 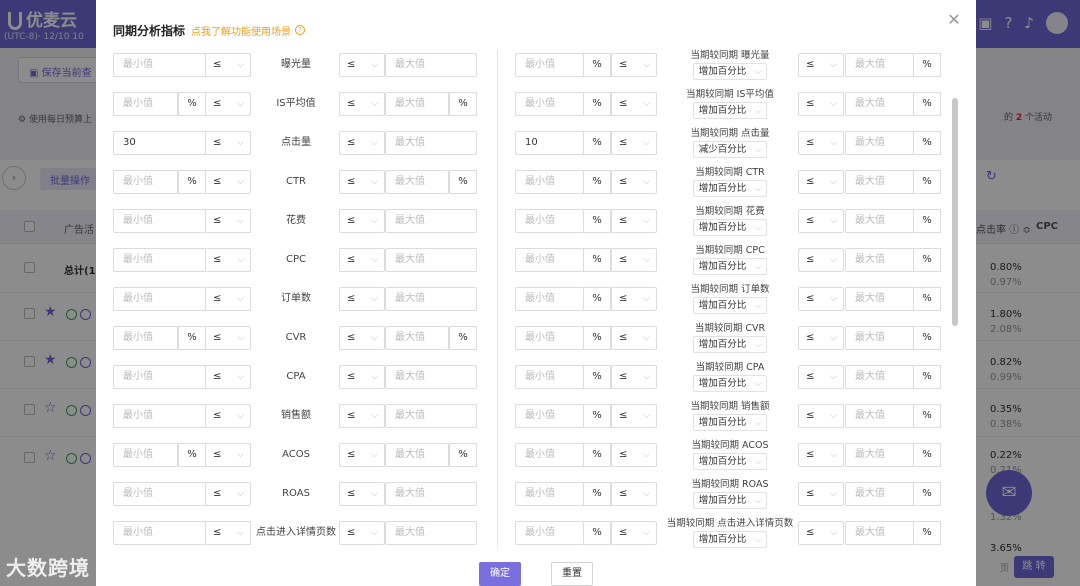 I want to click on reset-button: 重置, so click(x=572, y=574).